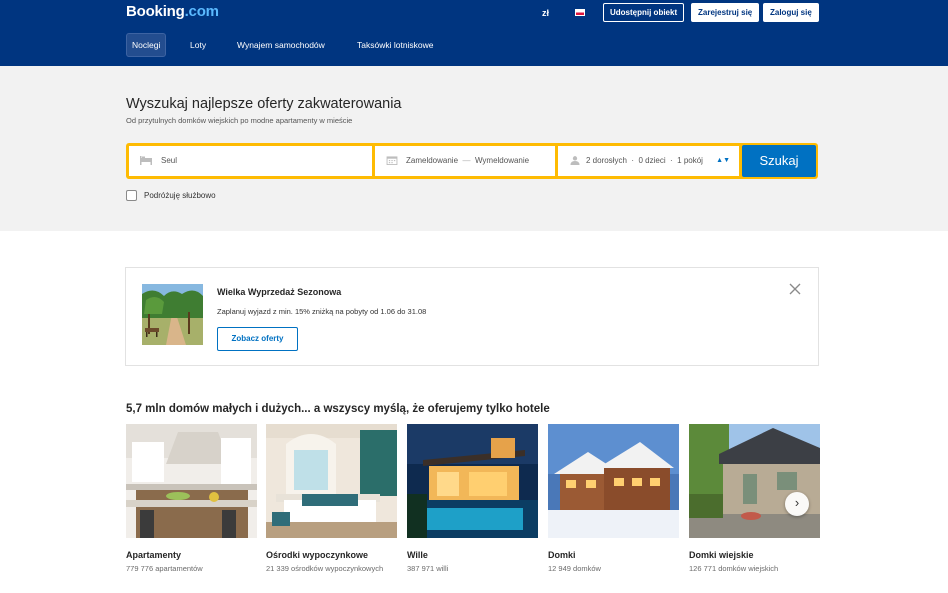 This screenshot has height=593, width=948. What do you see at coordinates (169, 160) in the screenshot?
I see `destination-value: Seul` at bounding box center [169, 160].